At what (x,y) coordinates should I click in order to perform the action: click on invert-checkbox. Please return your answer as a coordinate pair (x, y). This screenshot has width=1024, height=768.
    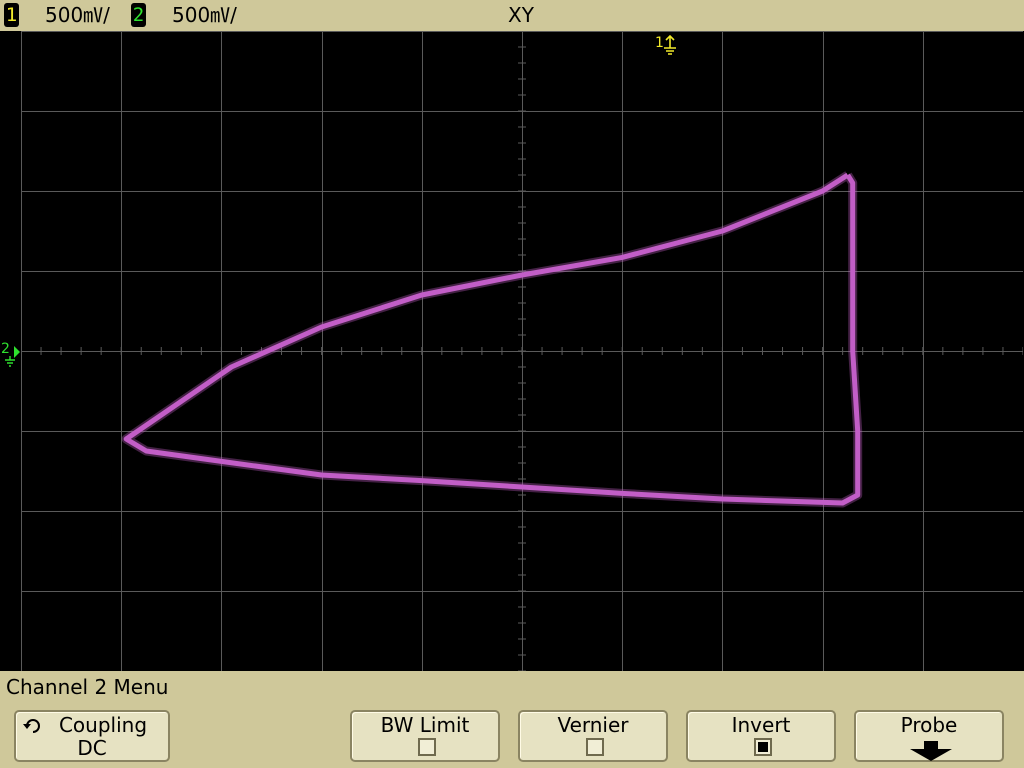
    Looking at the image, I should click on (763, 747).